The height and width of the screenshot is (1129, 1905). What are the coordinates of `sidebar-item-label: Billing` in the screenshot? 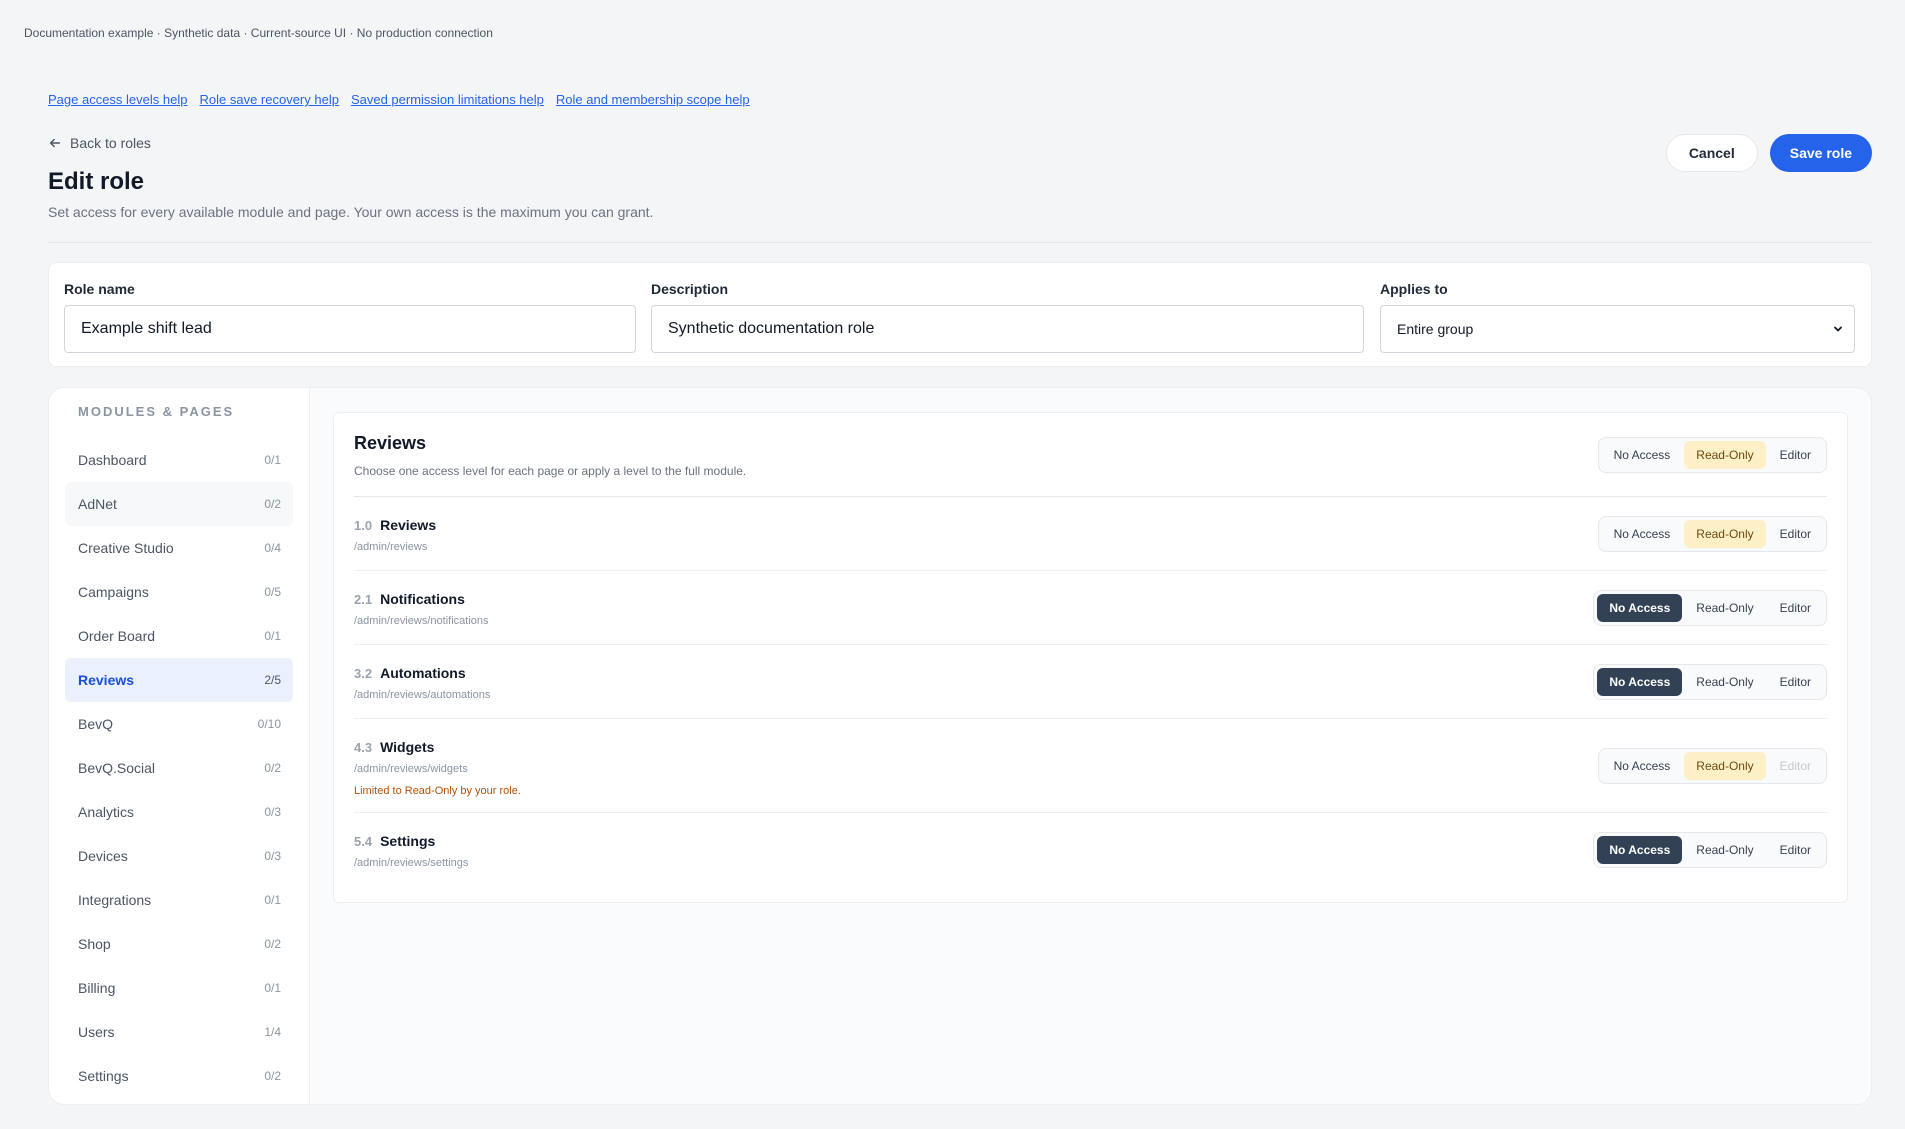 It's located at (97, 988).